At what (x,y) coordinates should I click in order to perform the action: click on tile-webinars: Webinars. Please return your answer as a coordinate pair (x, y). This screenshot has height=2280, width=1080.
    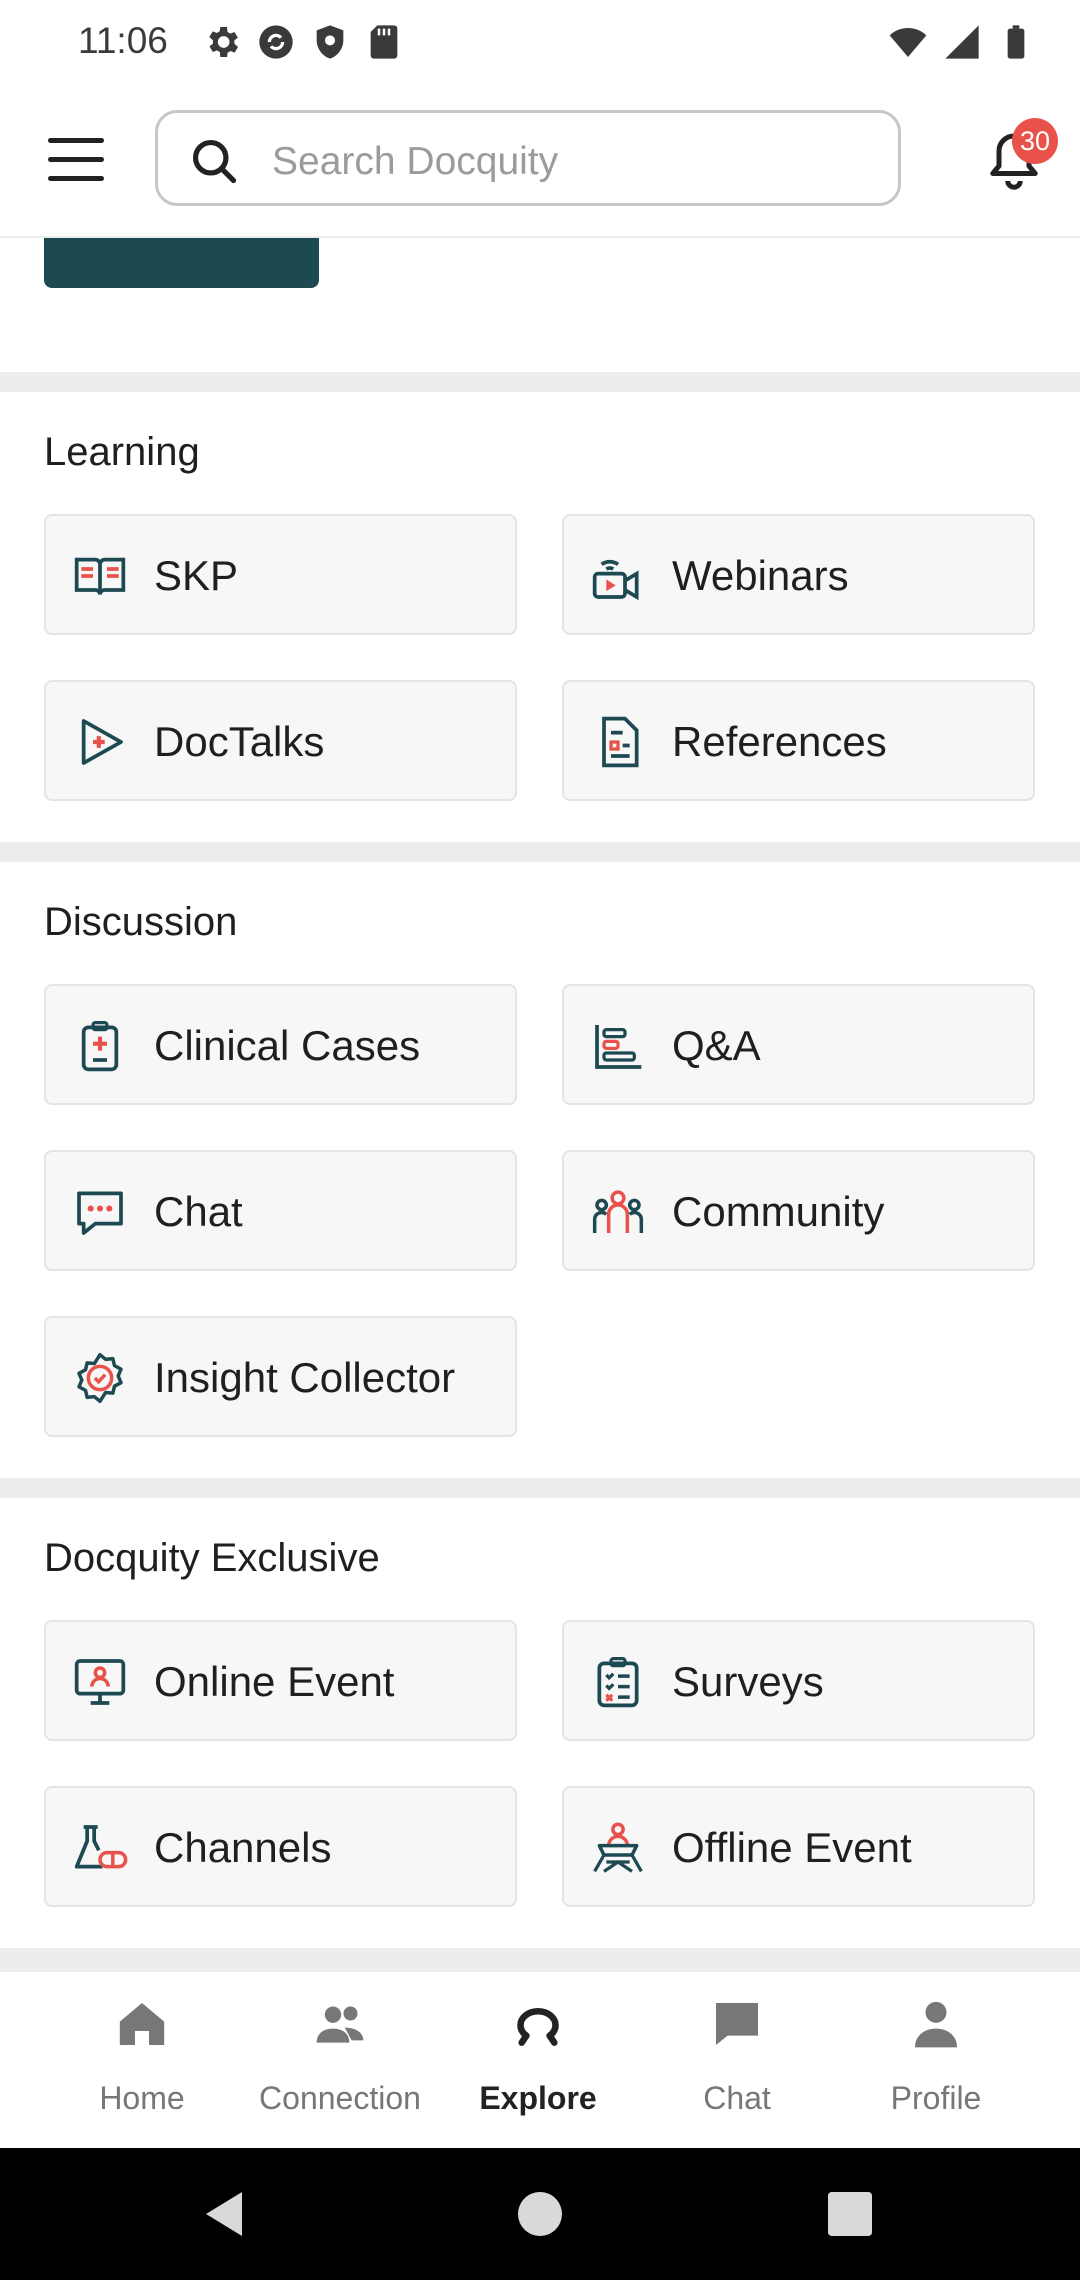
    Looking at the image, I should click on (798, 574).